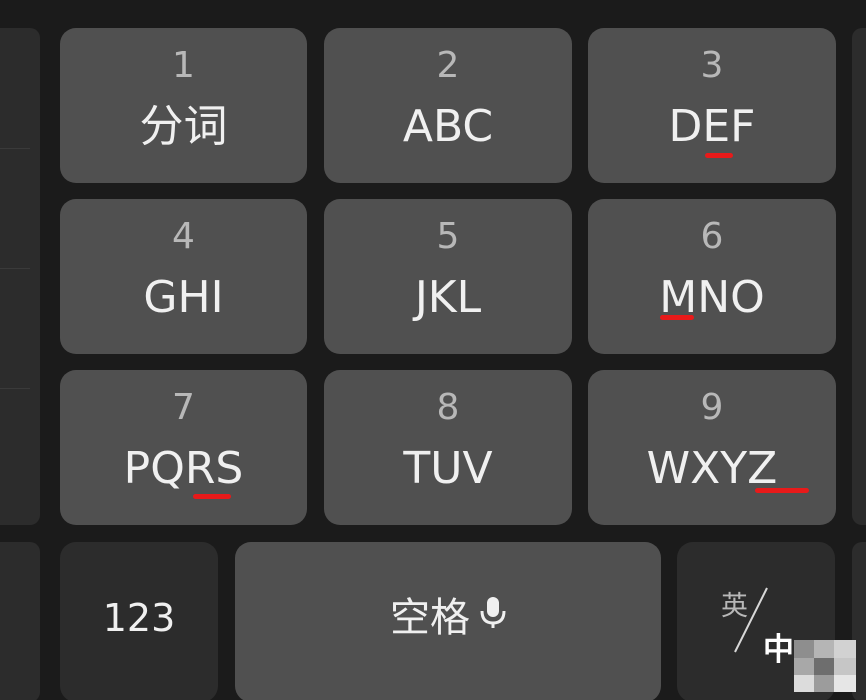 The image size is (866, 700). Describe the element at coordinates (782, 490) in the screenshot. I see `annotation-underline-wxyz` at that location.